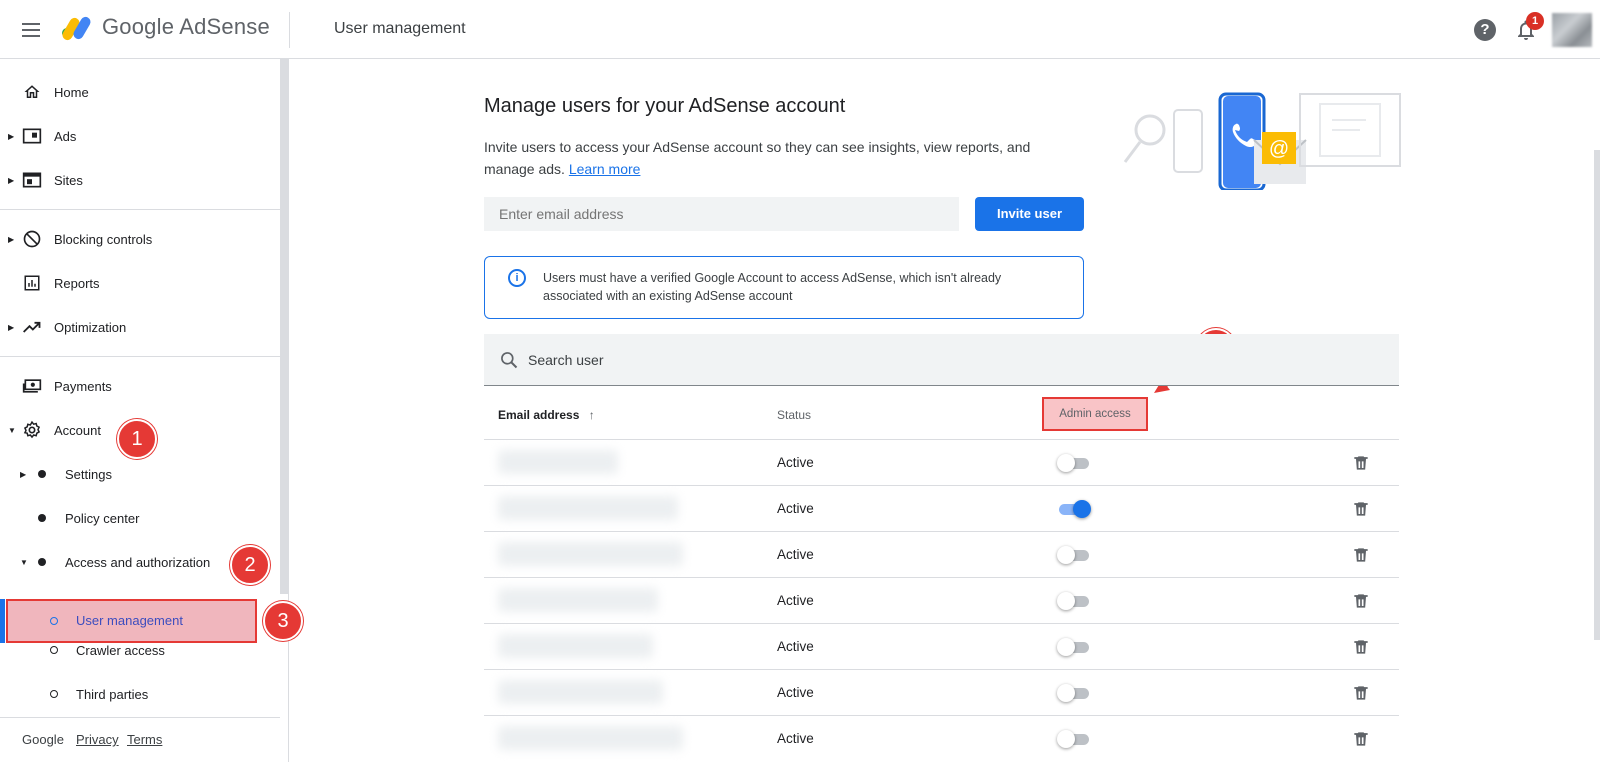 Image resolution: width=1600 pixels, height=762 pixels. I want to click on logo-text: Google AdSense, so click(186, 26).